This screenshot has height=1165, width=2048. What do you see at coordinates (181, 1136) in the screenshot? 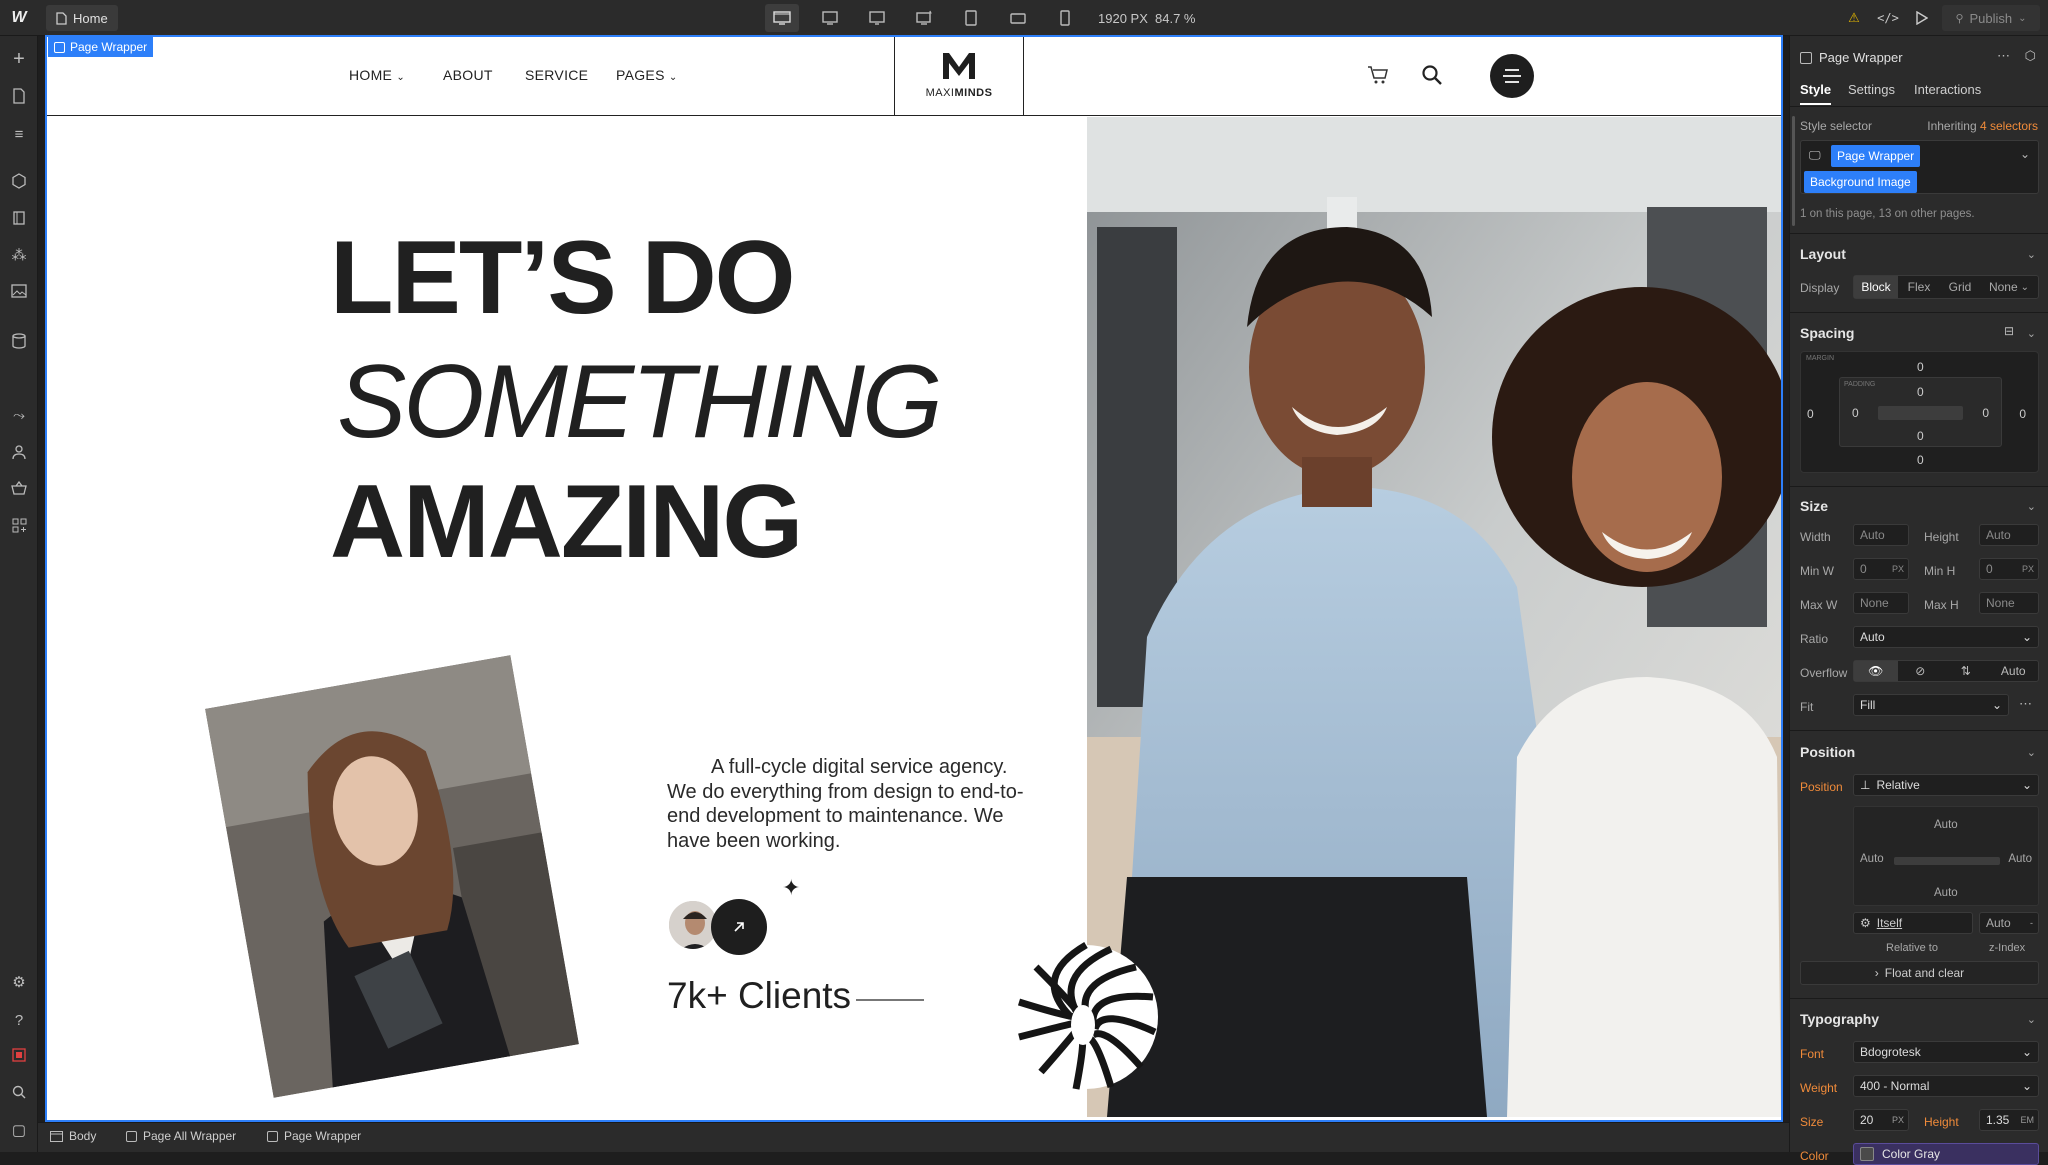
I see `breadcrumb-page-all-wrapper: Page All Wrapper` at bounding box center [181, 1136].